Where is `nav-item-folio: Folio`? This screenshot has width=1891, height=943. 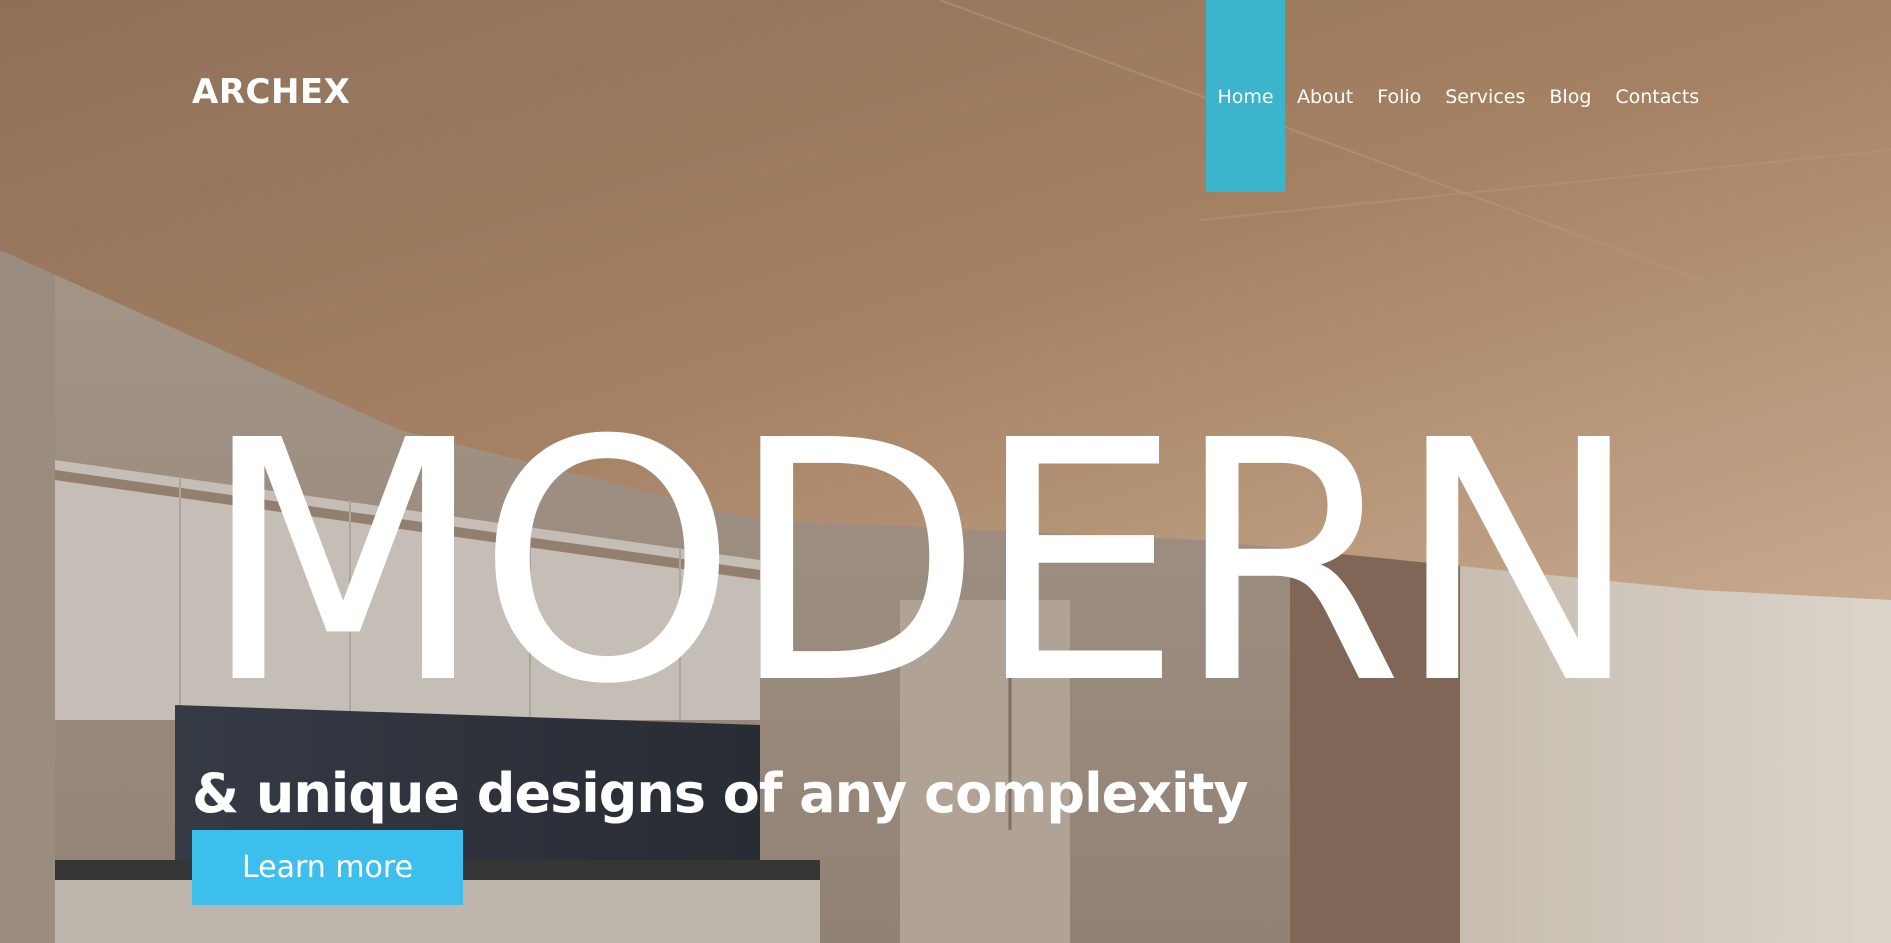
nav-item-folio: Folio is located at coordinates (1399, 96).